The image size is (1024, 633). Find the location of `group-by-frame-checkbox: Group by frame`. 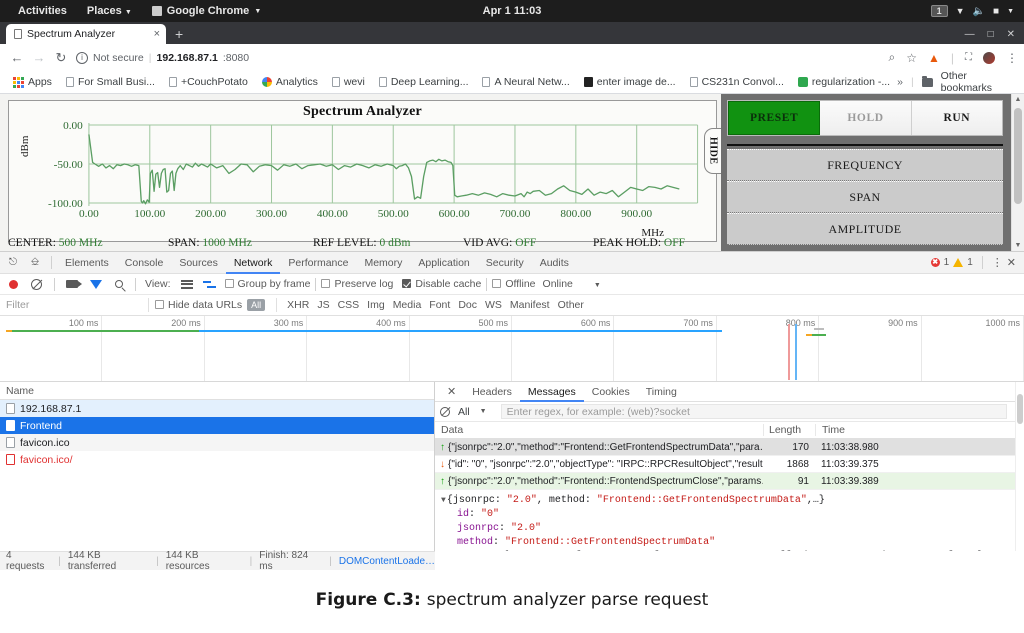

group-by-frame-checkbox: Group by frame is located at coordinates (267, 284).